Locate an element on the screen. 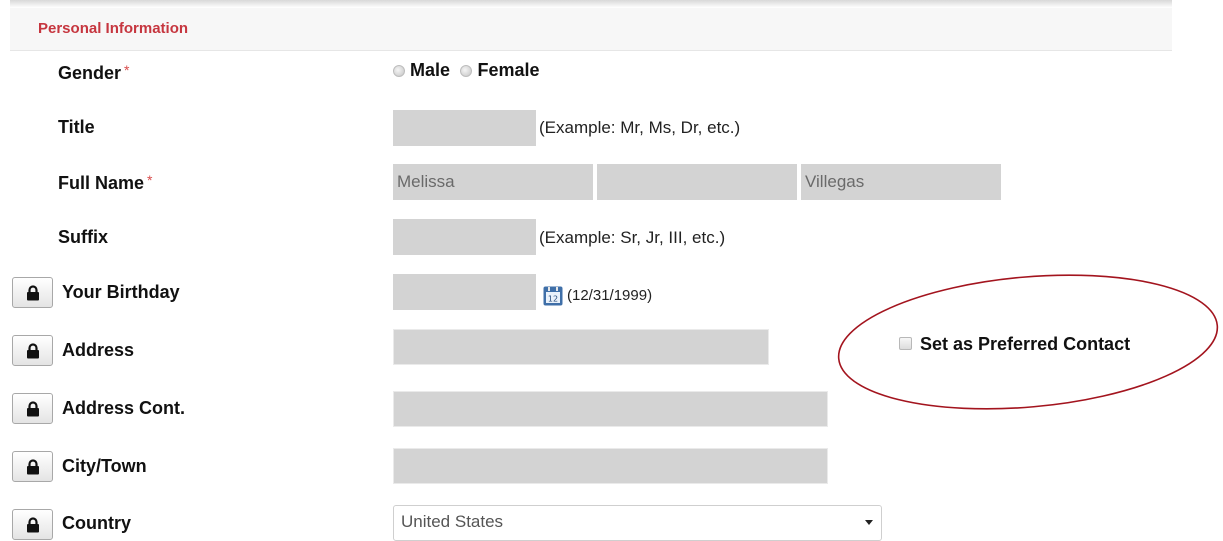 Image resolution: width=1223 pixels, height=541 pixels. section-header: Personal Information is located at coordinates (591, 29).